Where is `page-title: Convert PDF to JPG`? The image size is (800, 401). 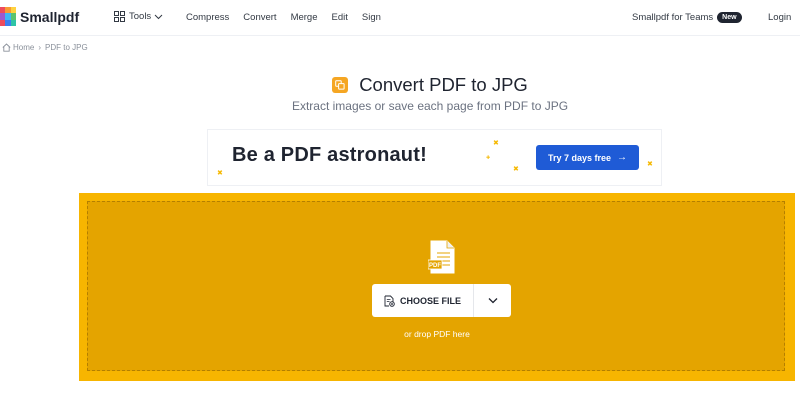
page-title: Convert PDF to JPG is located at coordinates (443, 84).